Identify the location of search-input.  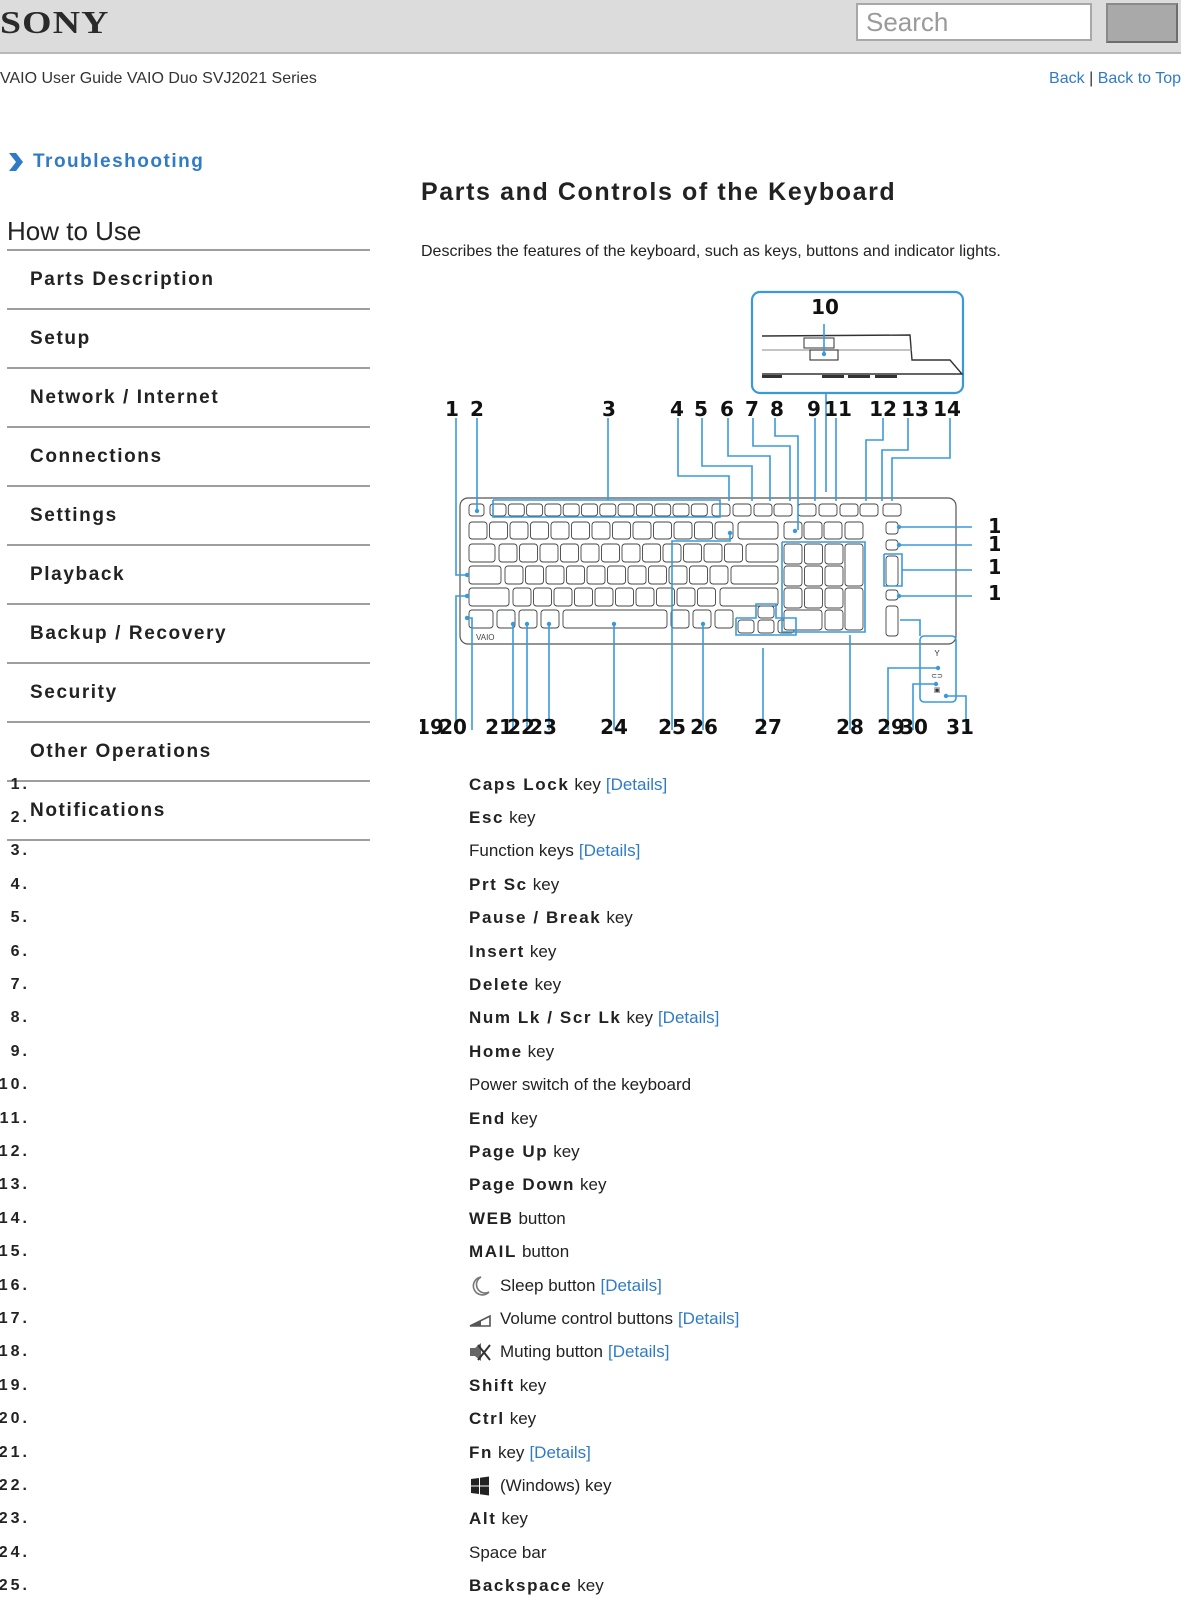
(974, 22).